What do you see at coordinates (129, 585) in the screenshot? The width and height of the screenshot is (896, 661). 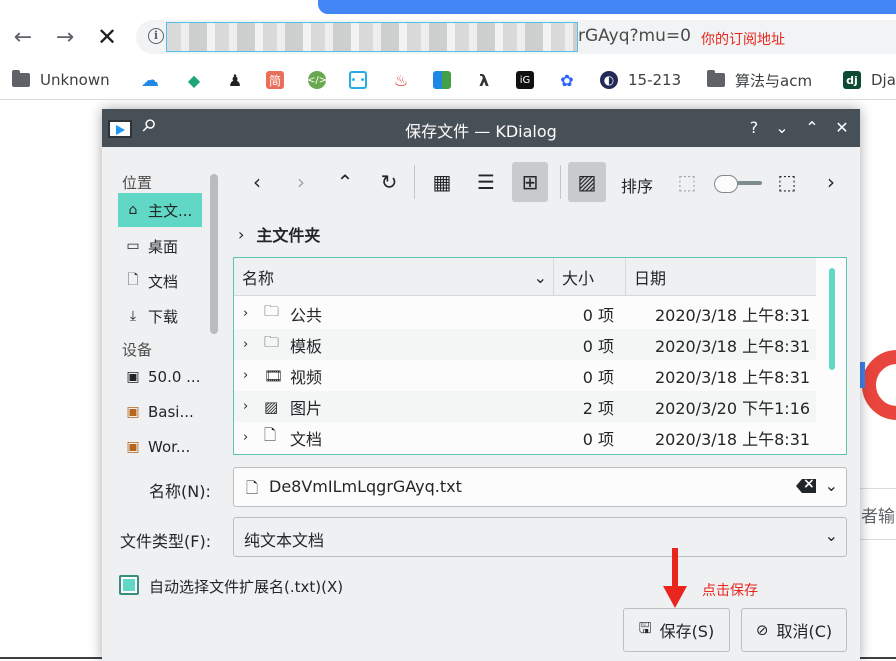 I see `auto-extension-checkbox` at bounding box center [129, 585].